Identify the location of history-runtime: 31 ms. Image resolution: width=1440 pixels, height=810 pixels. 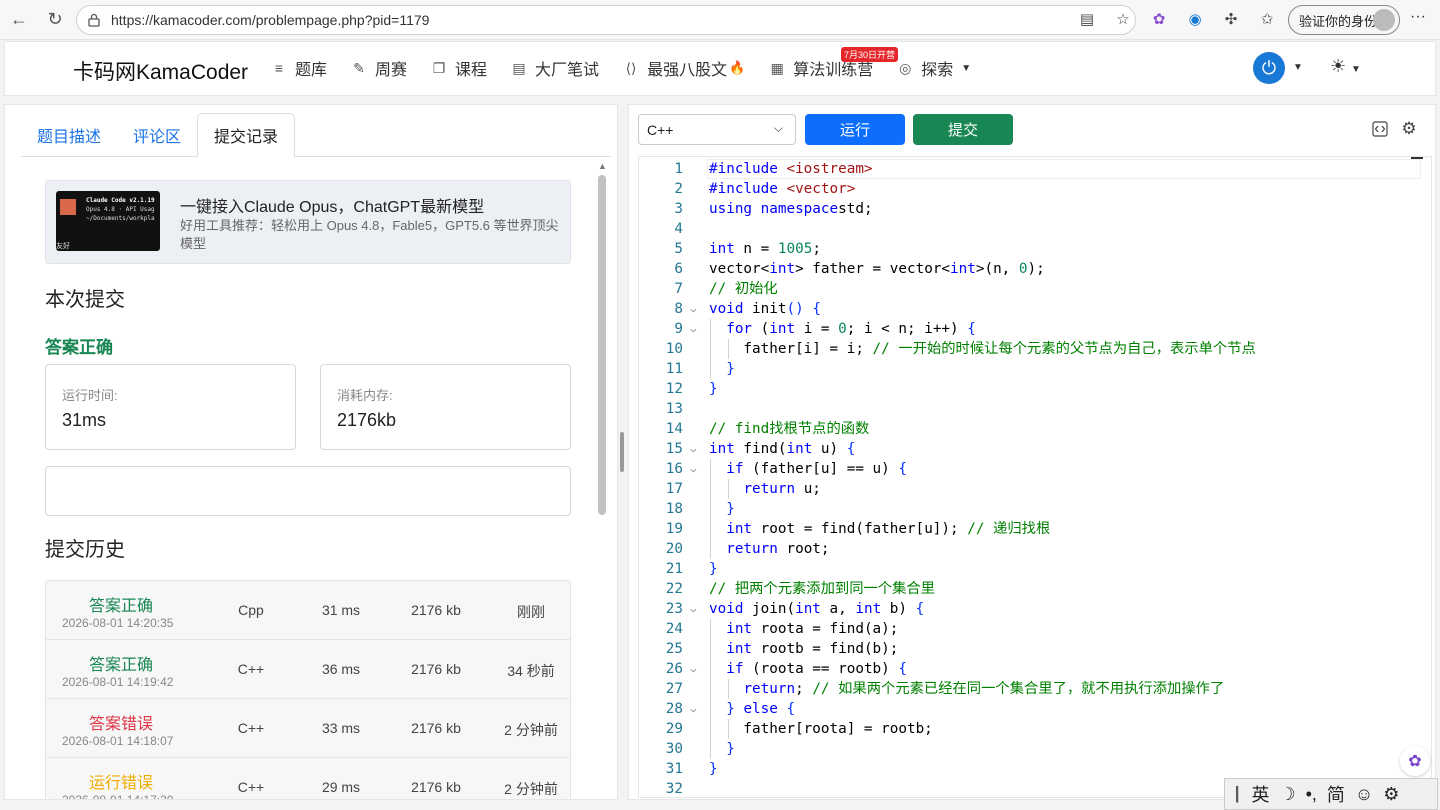
(341, 610).